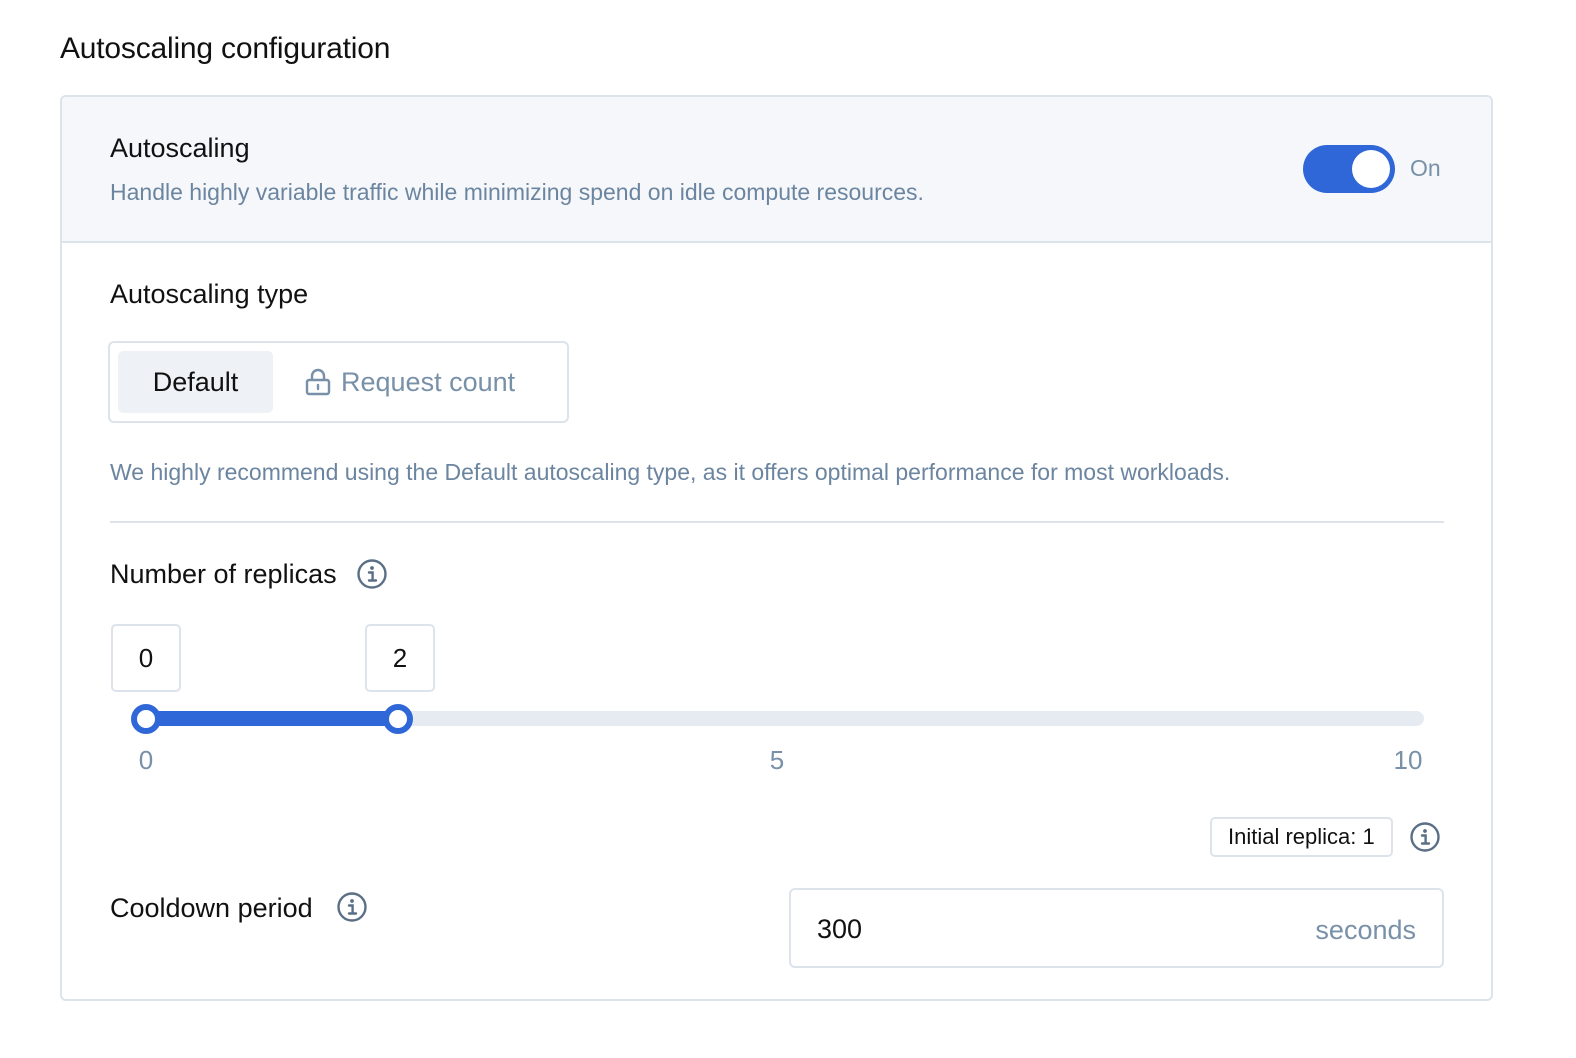 This screenshot has height=1058, width=1576. I want to click on section-divider, so click(777, 522).